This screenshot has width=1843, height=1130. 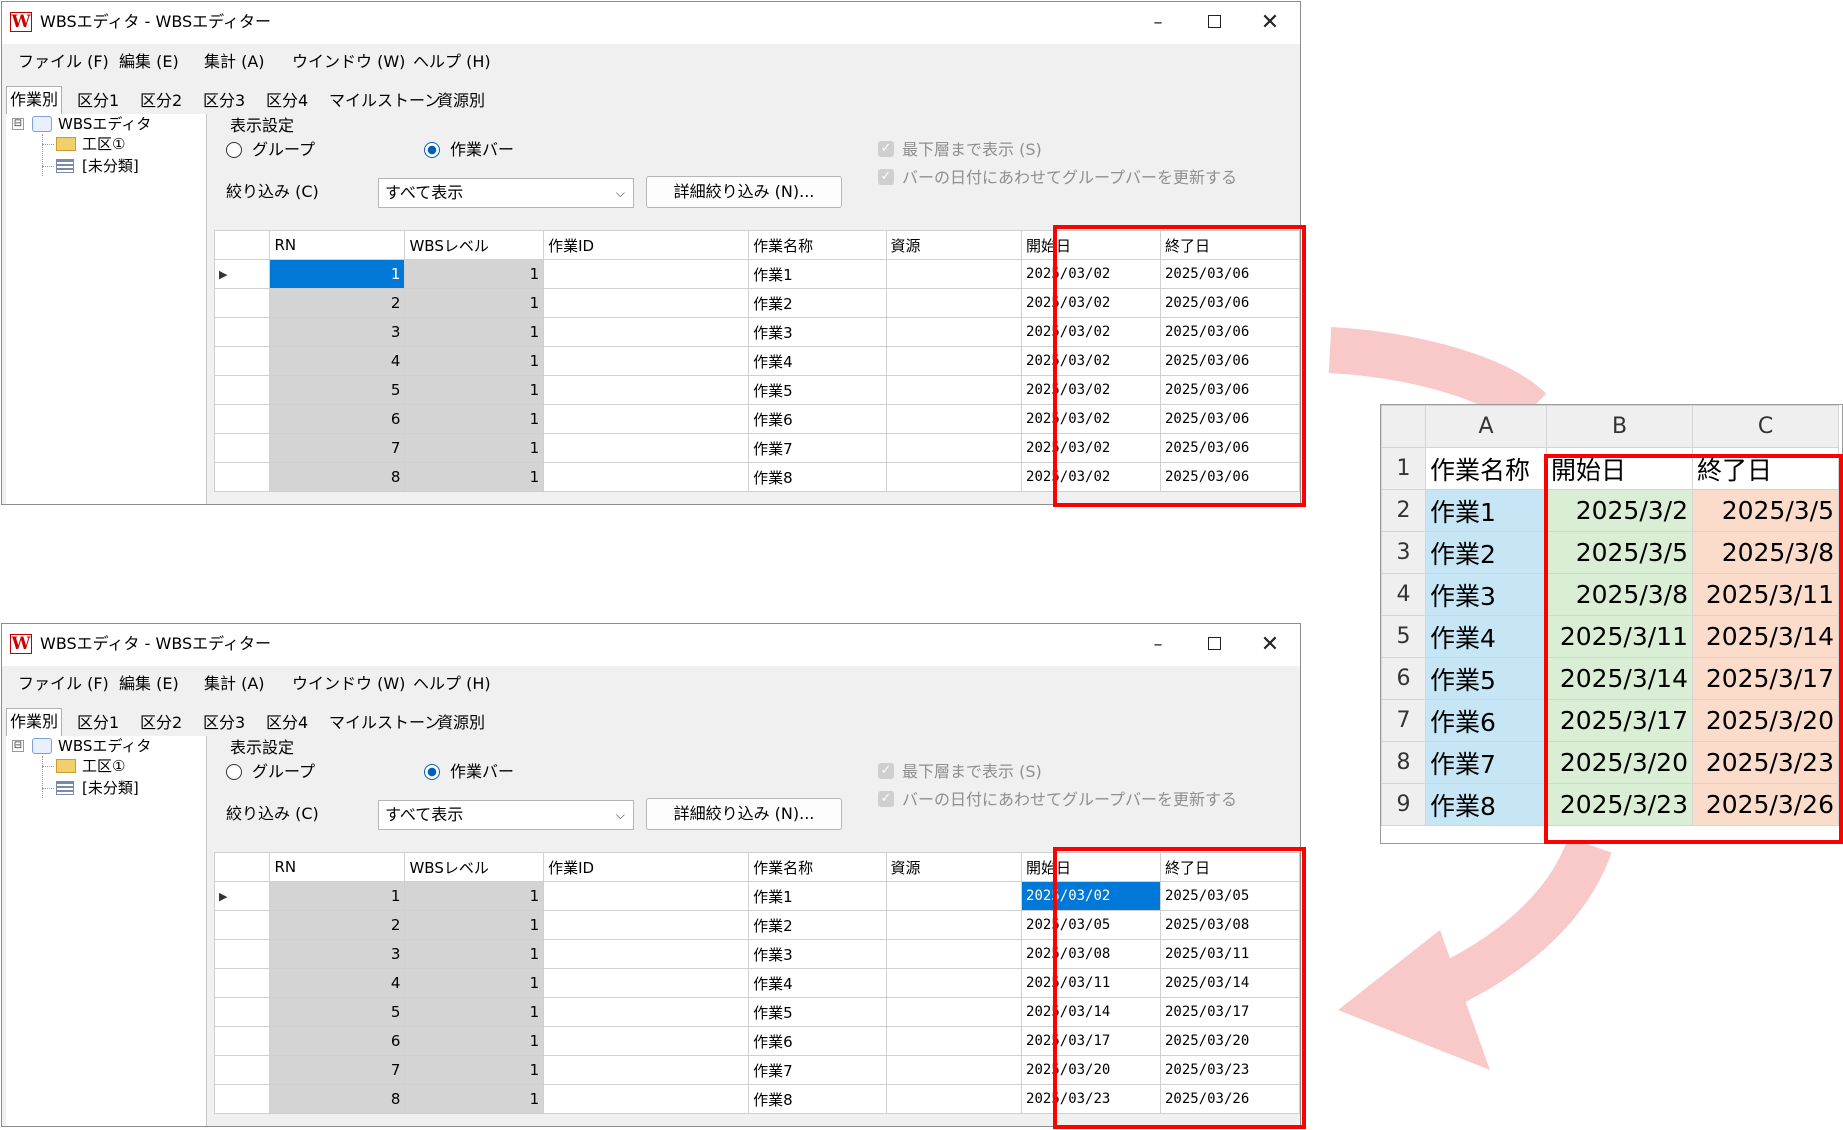 I want to click on tree-node-unclassified: [未分類], so click(x=110, y=166).